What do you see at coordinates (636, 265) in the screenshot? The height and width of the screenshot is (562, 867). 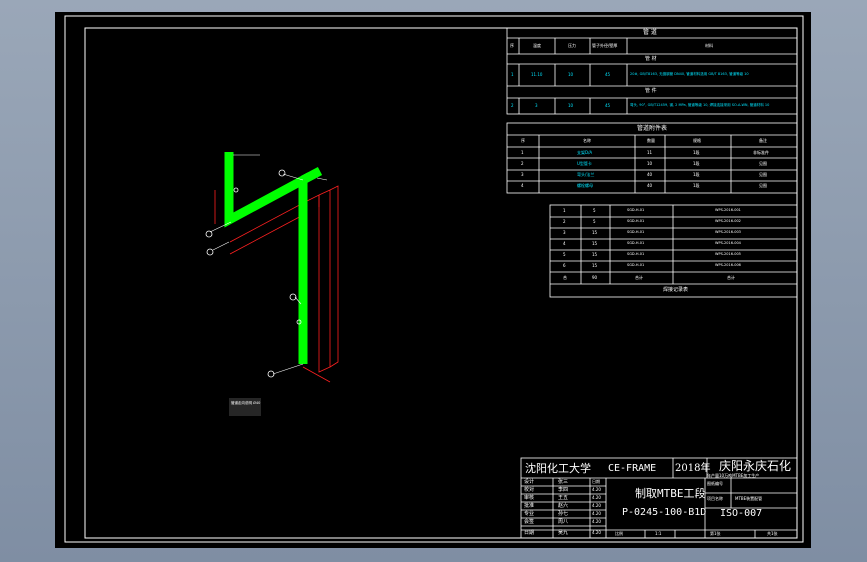 I see `weld-row6-c3: SGD-H-01` at bounding box center [636, 265].